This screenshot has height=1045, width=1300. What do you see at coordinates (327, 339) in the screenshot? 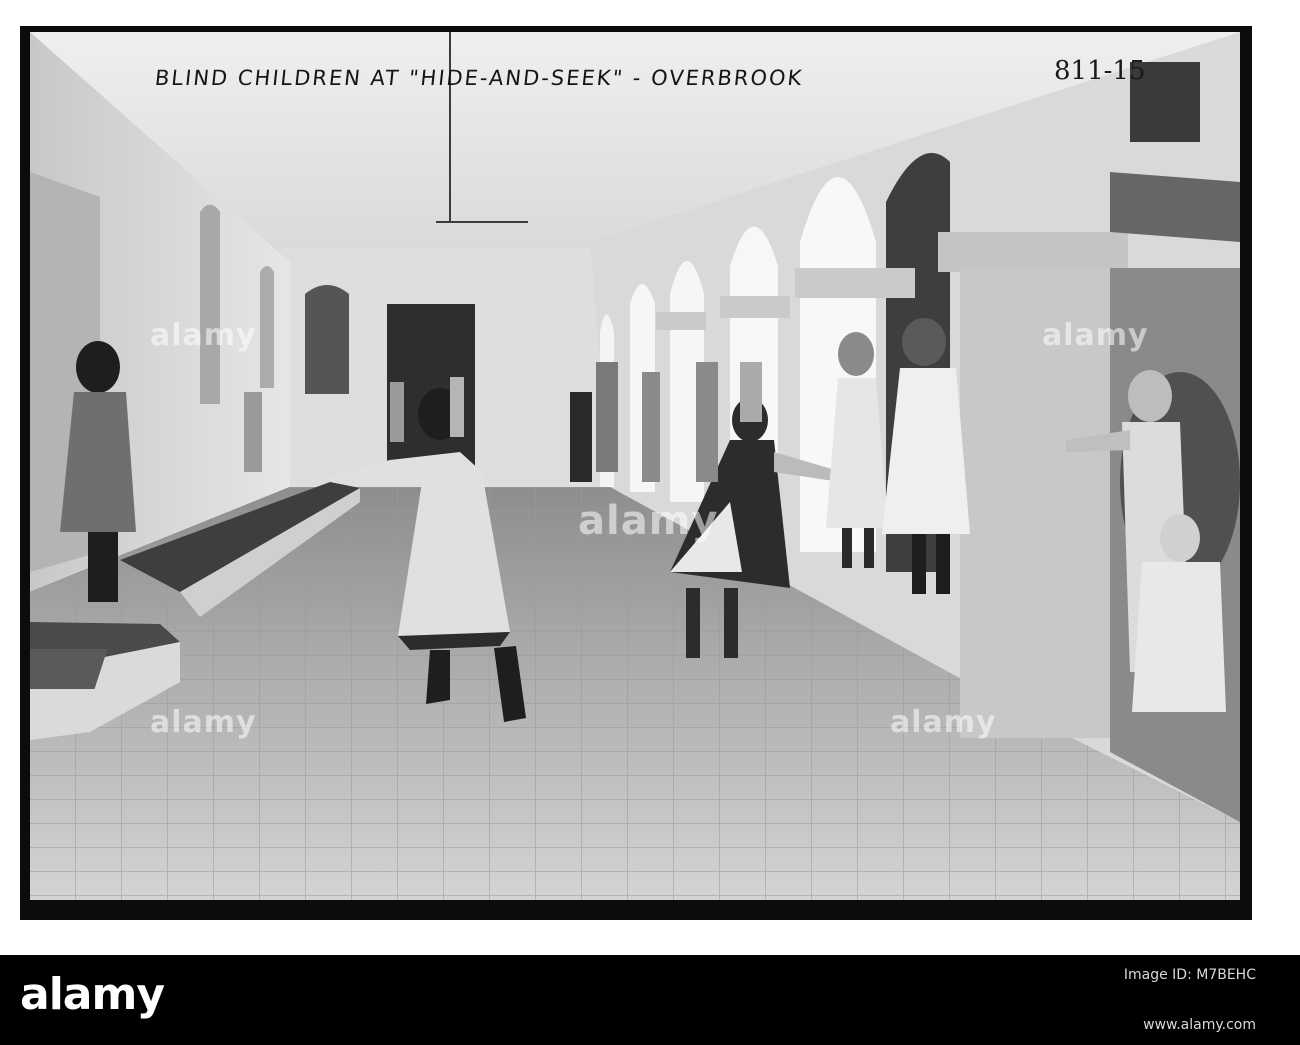
I see `back-window` at bounding box center [327, 339].